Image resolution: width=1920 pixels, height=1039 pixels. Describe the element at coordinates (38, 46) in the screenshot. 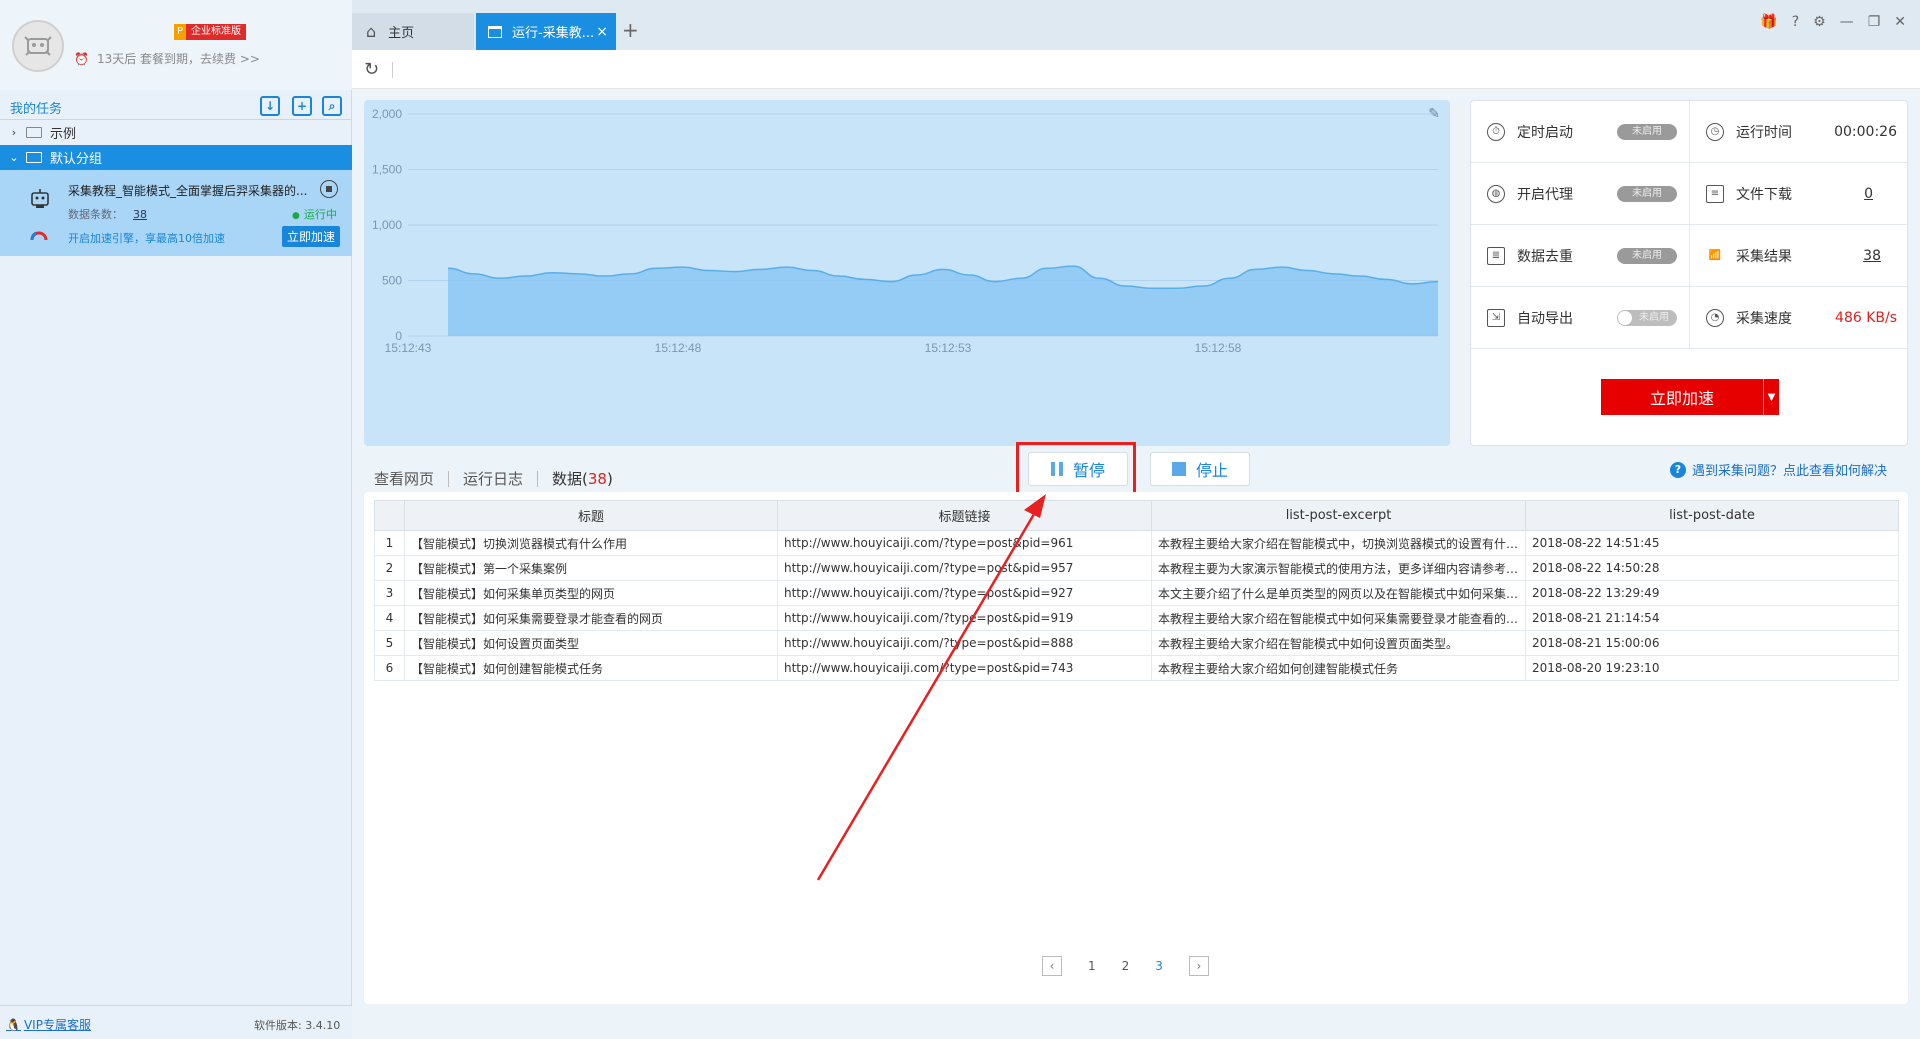

I see `avatar` at that location.